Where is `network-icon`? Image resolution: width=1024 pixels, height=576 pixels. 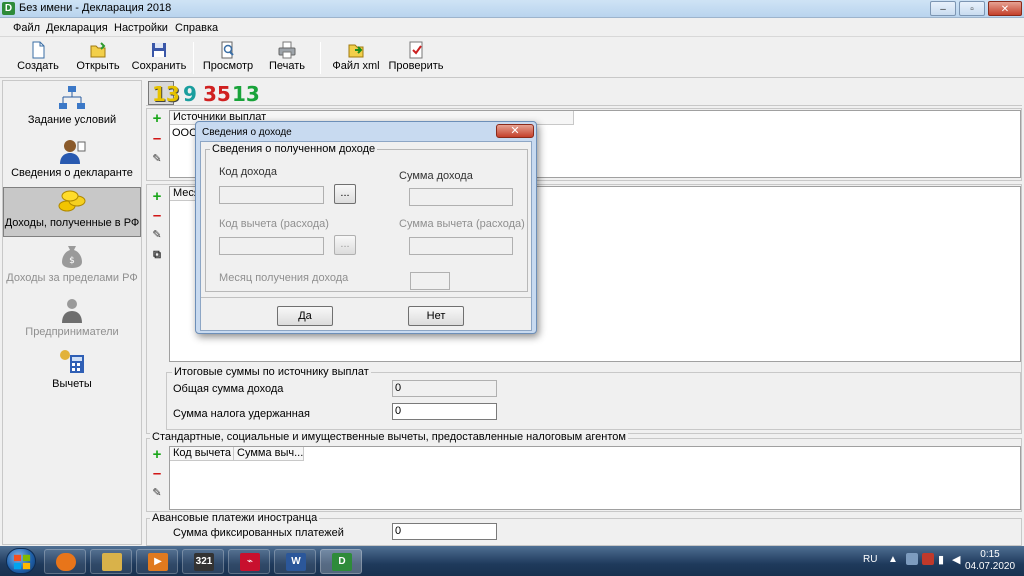
network-icon is located at coordinates (72, 97).